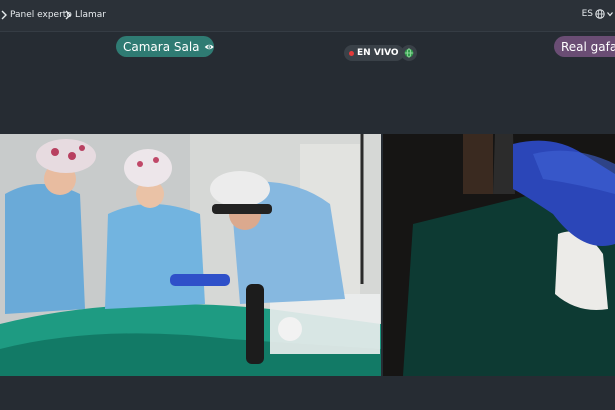 The image size is (615, 410). I want to click on live-label: EN VIVO, so click(378, 53).